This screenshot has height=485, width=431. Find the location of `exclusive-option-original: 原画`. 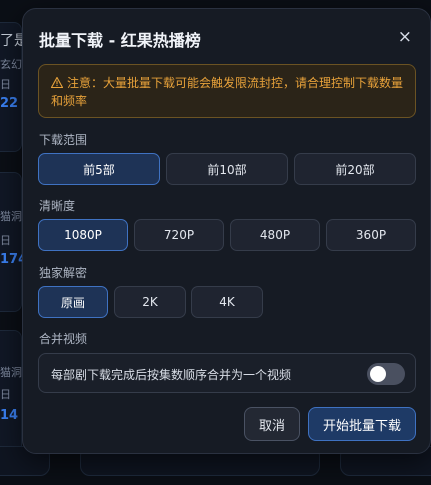

exclusive-option-original: 原画 is located at coordinates (73, 302).